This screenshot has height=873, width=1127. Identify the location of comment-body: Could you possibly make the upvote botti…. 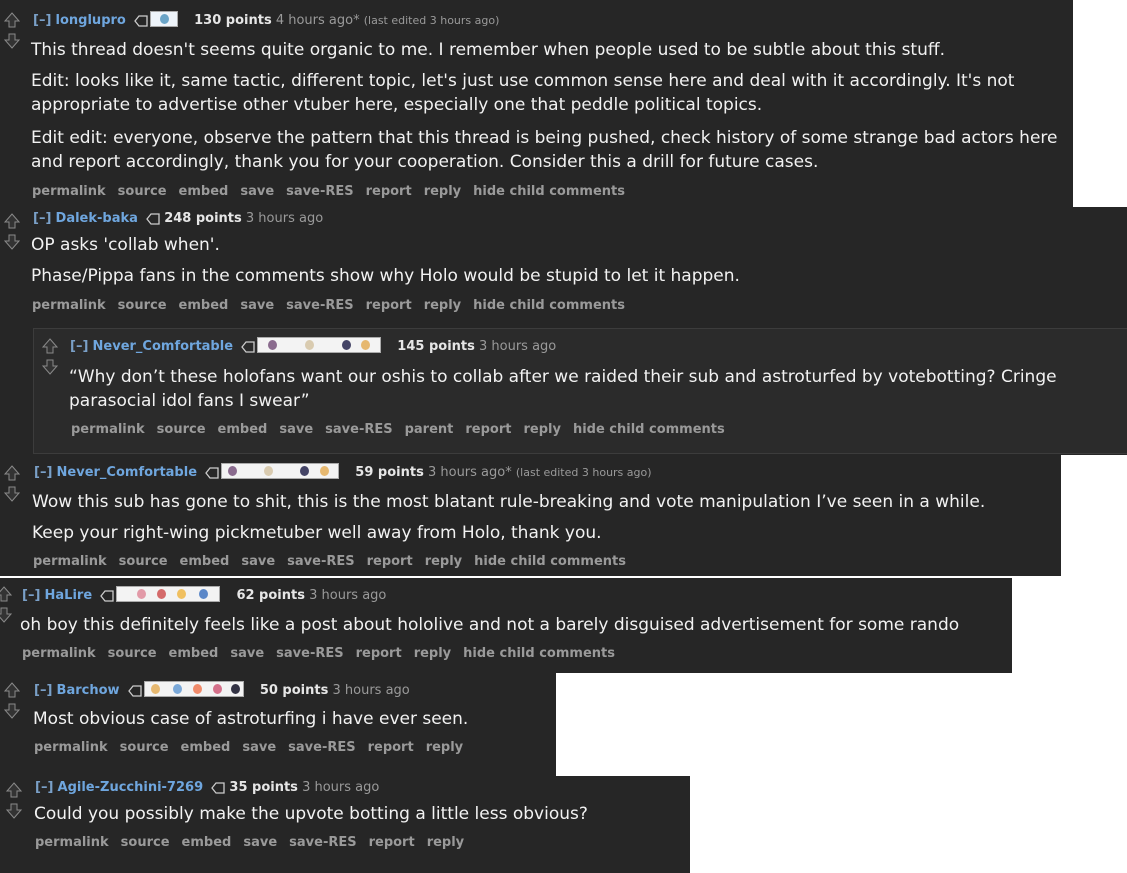
(359, 814).